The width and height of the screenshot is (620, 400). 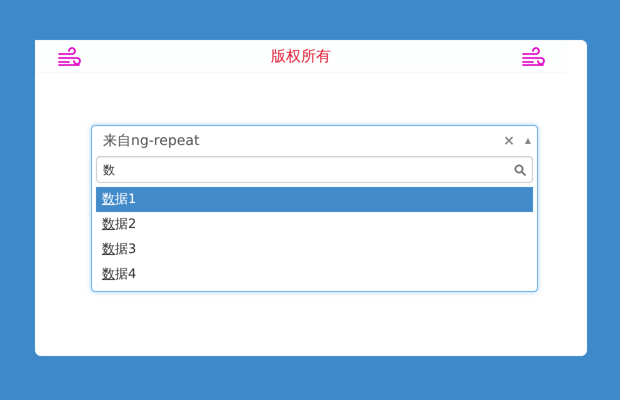 What do you see at coordinates (314, 224) in the screenshot?
I see `dropdown-option: 数据2` at bounding box center [314, 224].